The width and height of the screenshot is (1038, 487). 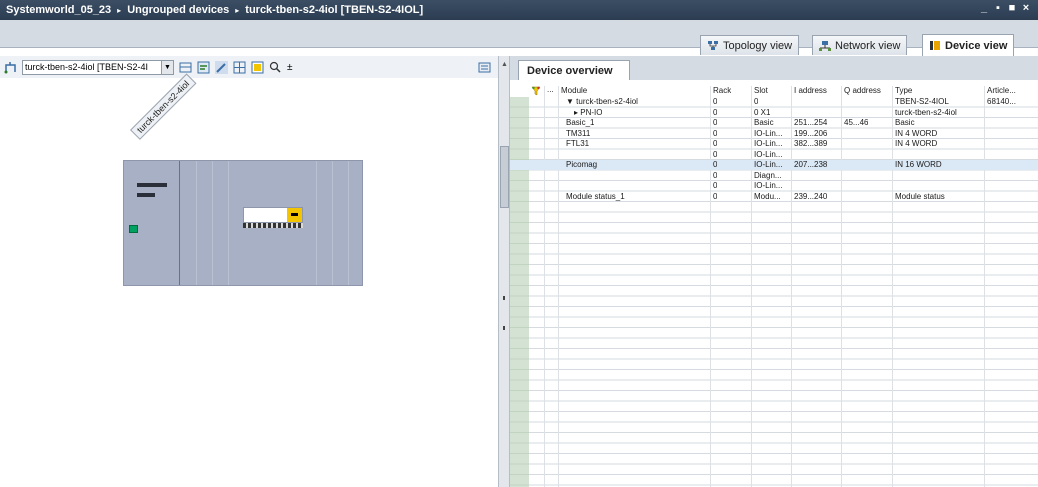 I want to click on grid-icon, so click(x=239, y=67).